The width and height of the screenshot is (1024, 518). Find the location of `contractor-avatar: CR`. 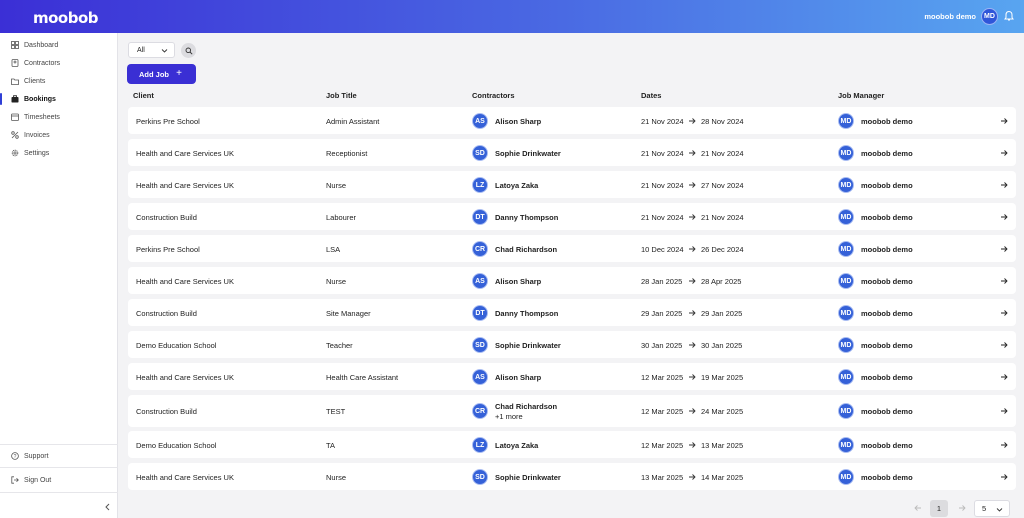

contractor-avatar: CR is located at coordinates (480, 411).